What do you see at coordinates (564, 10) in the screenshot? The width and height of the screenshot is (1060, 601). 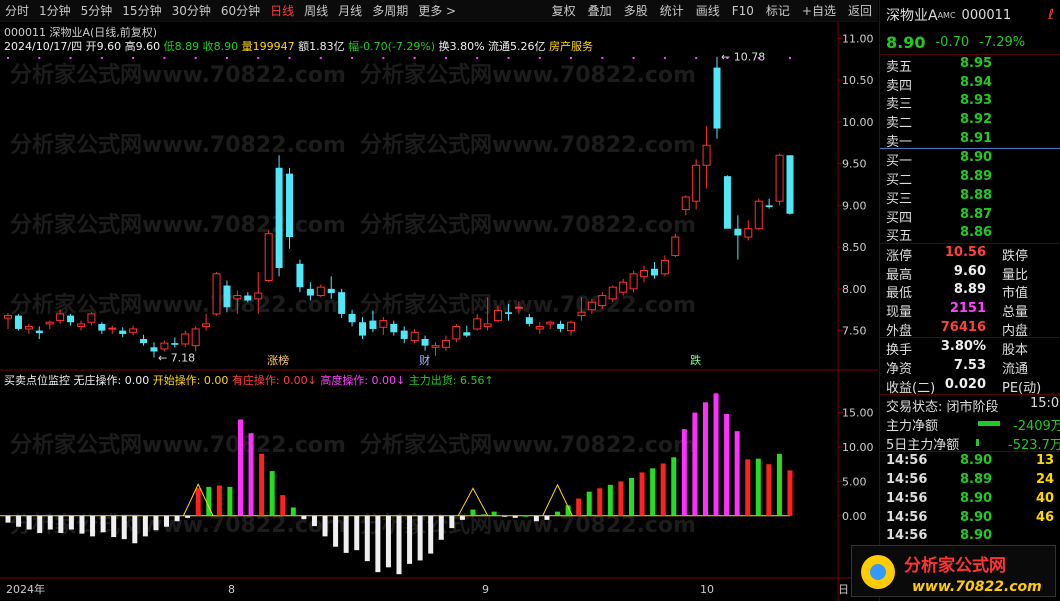 I see `tool-button-0: 复权` at bounding box center [564, 10].